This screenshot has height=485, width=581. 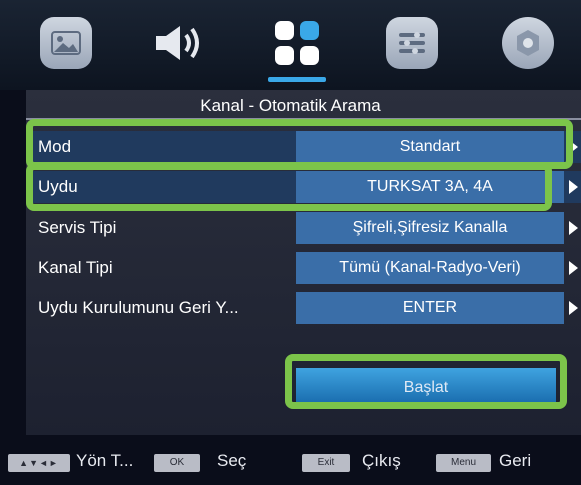 I want to click on row-label: Servis Tipi, so click(x=77, y=227).